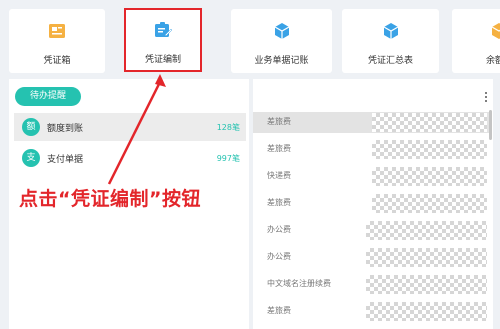 Image resolution: width=500 pixels, height=329 pixels. What do you see at coordinates (281, 41) in the screenshot?
I see `tile-business-doc-posting: 业务单据记账` at bounding box center [281, 41].